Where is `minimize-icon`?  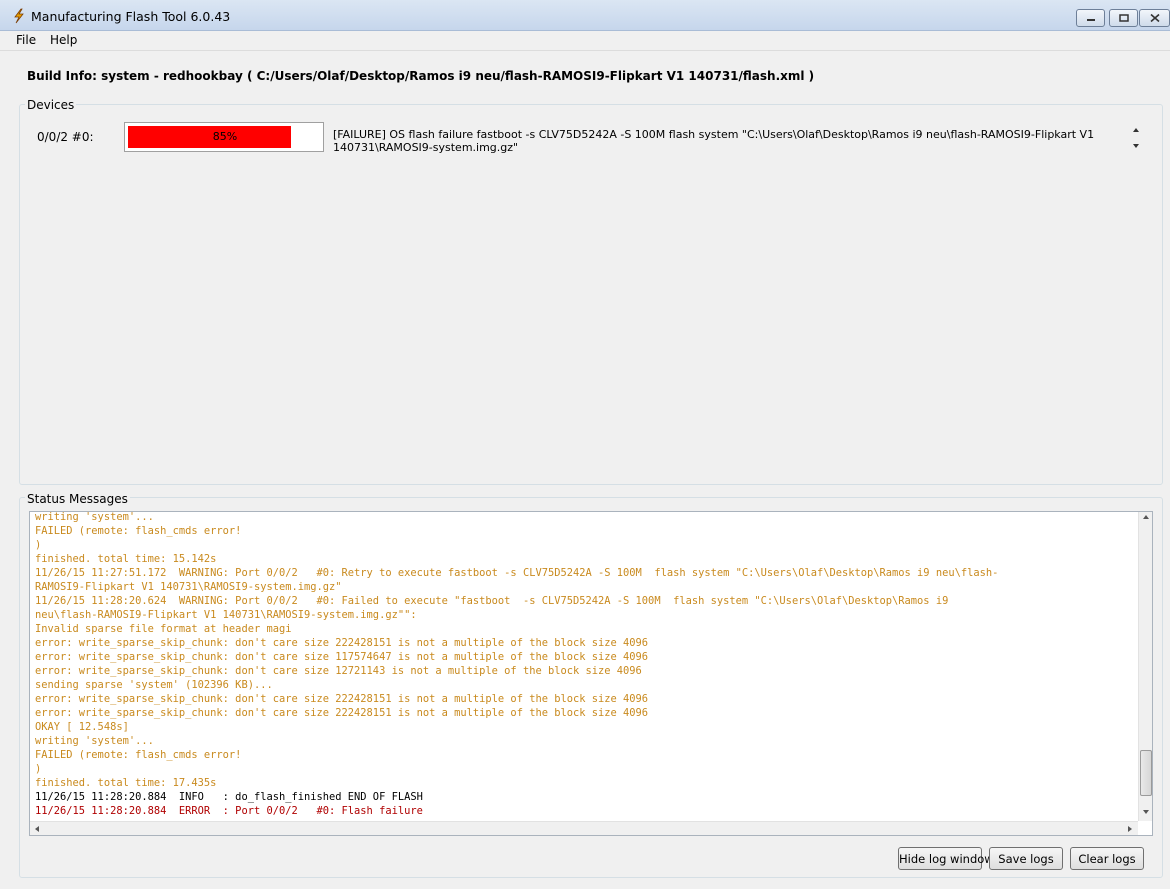
minimize-icon is located at coordinates (1090, 20).